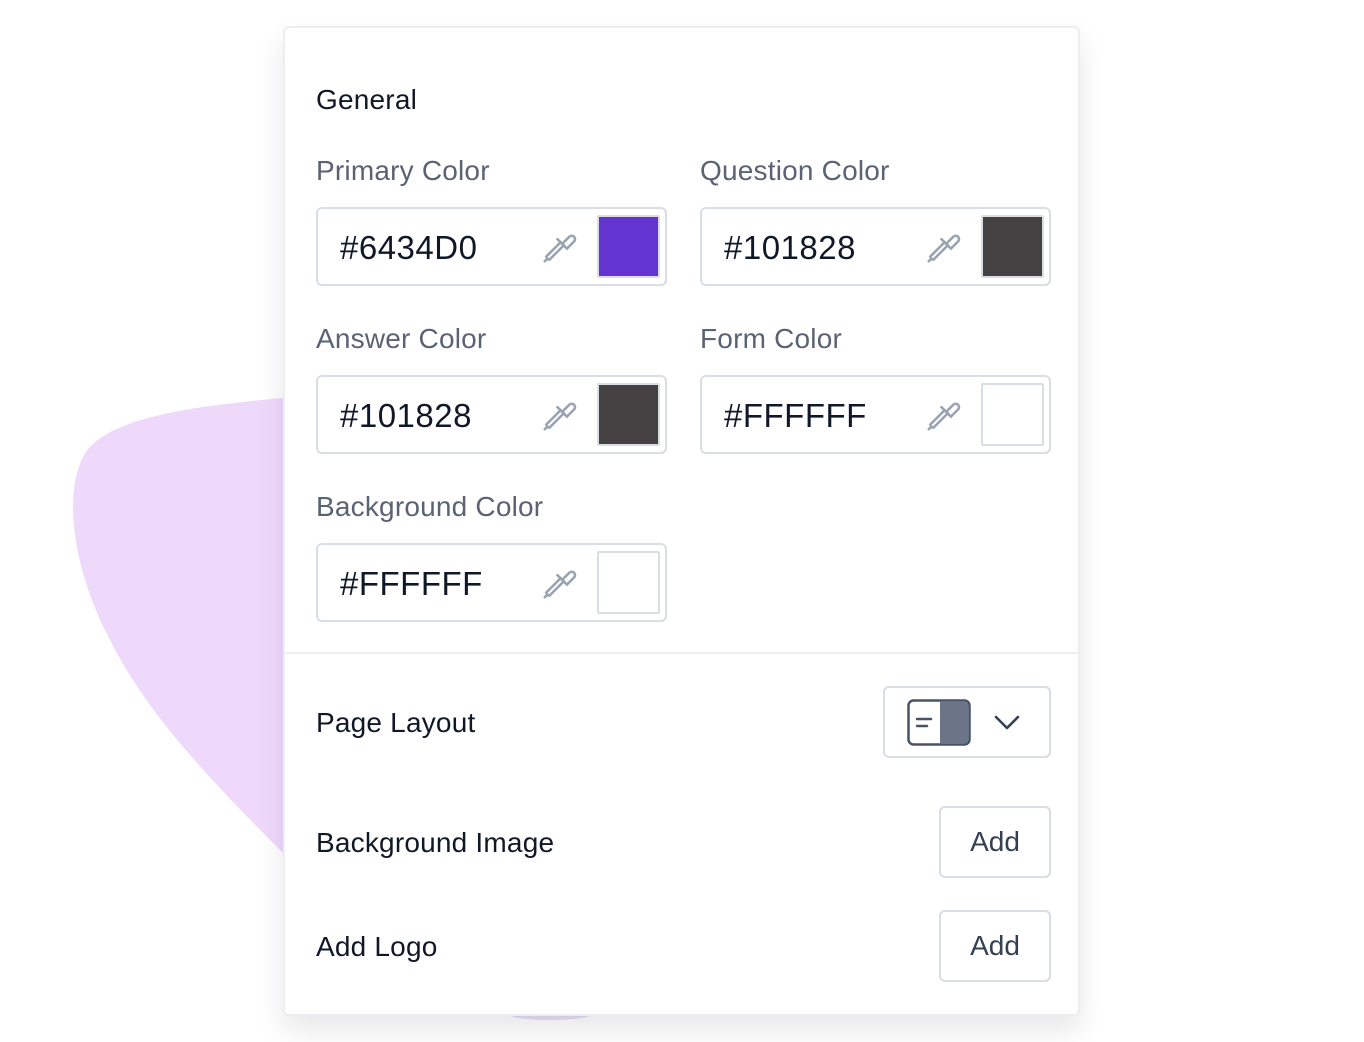 The image size is (1364, 1042). Describe the element at coordinates (771, 338) in the screenshot. I see `form-color-label: Form Color` at that location.